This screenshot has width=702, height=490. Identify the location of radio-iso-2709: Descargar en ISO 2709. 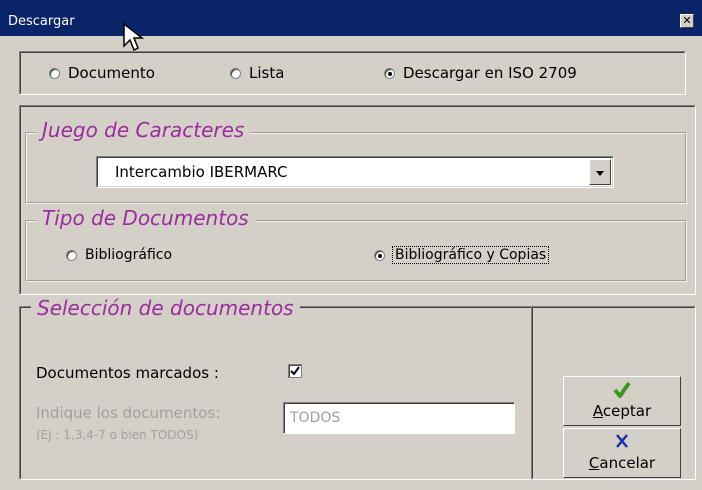
(480, 73).